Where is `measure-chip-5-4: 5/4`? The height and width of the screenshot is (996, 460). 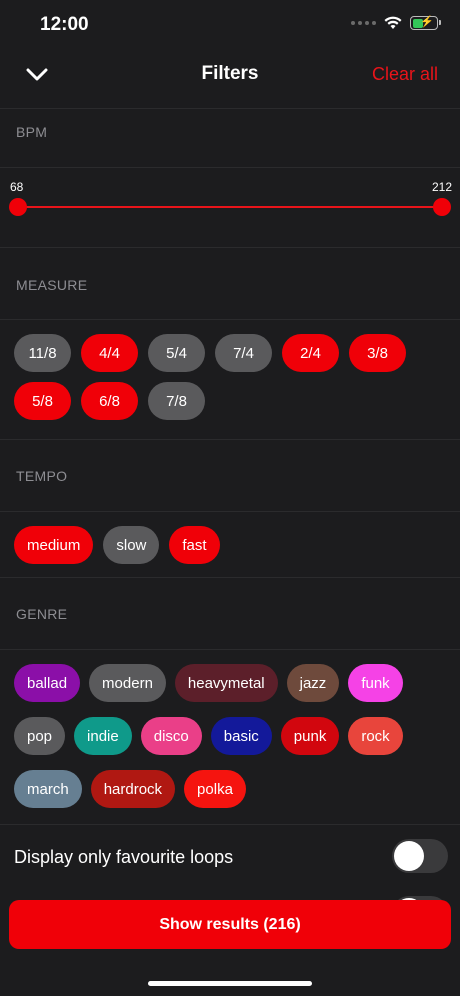
measure-chip-5-4: 5/4 is located at coordinates (176, 353).